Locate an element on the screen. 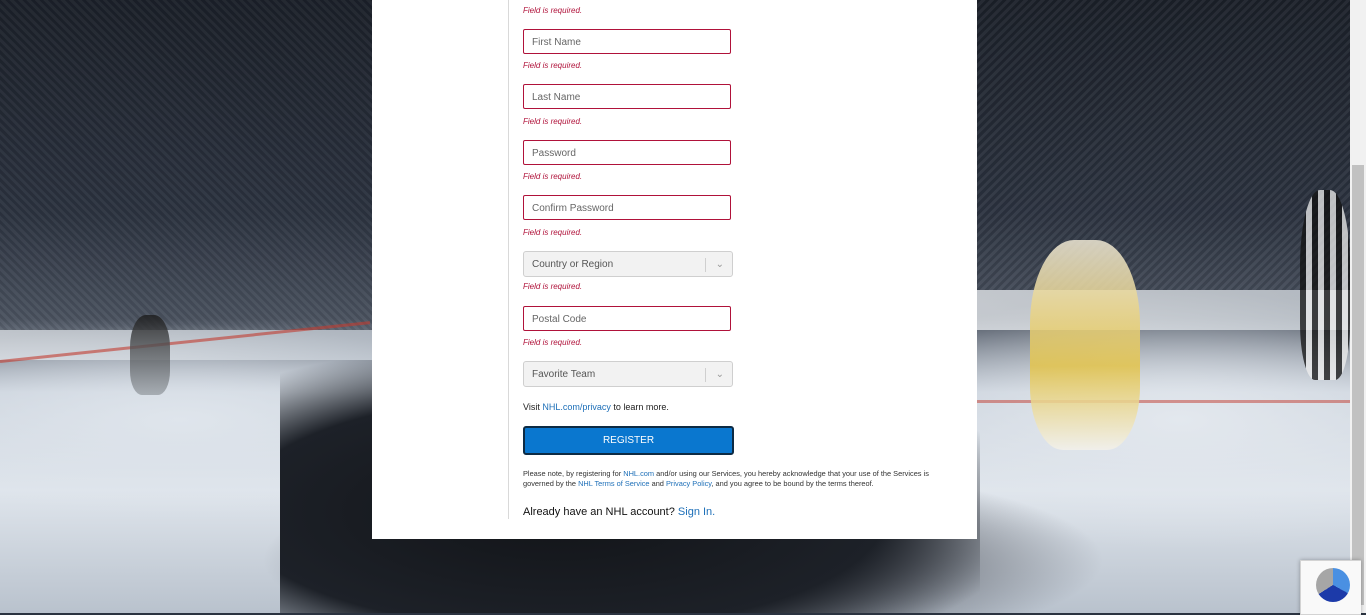 Image resolution: width=1366 pixels, height=615 pixels. country-error: Field is required. is located at coordinates (553, 286).